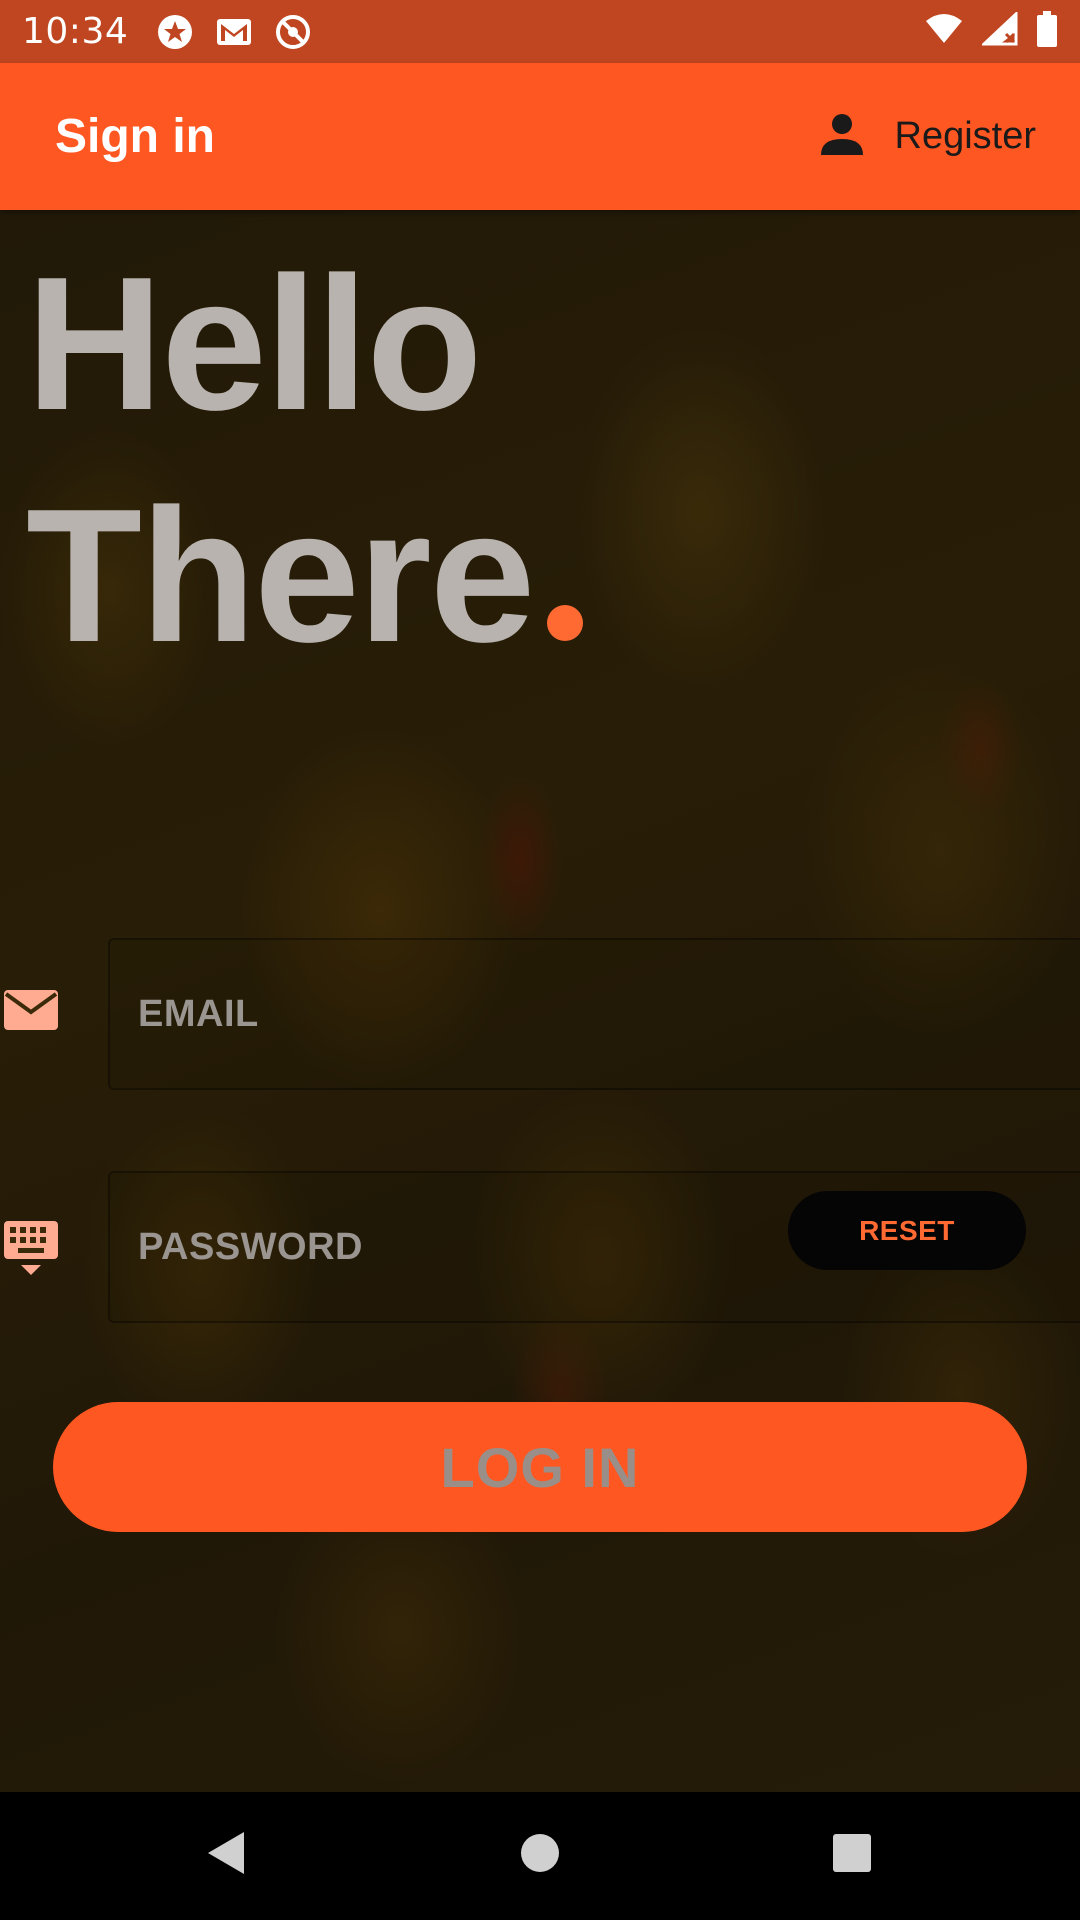 The image size is (1080, 1920). What do you see at coordinates (250, 1246) in the screenshot?
I see `password-placeholder: PASSWORD` at bounding box center [250, 1246].